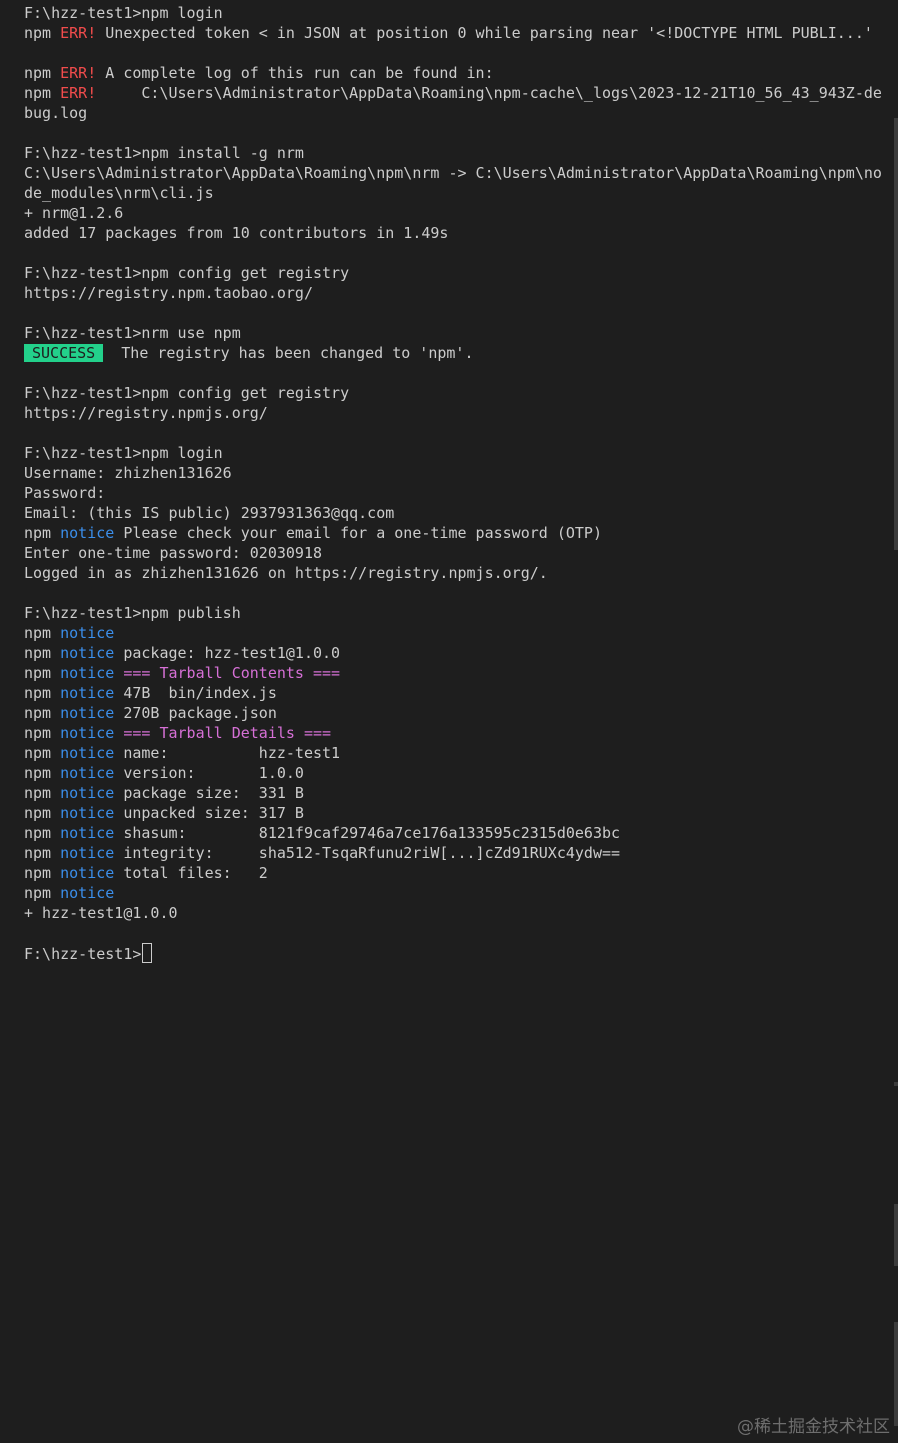 The image size is (898, 1443). What do you see at coordinates (123, 13) in the screenshot?
I see `terminal-text: F:\hzz-test1>npm login` at bounding box center [123, 13].